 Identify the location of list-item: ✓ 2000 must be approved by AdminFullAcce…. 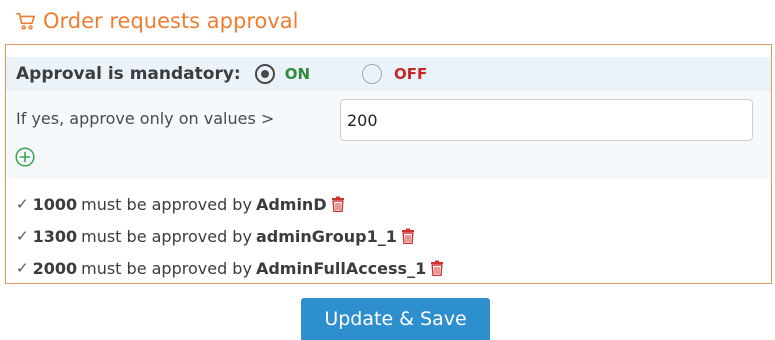
(230, 268).